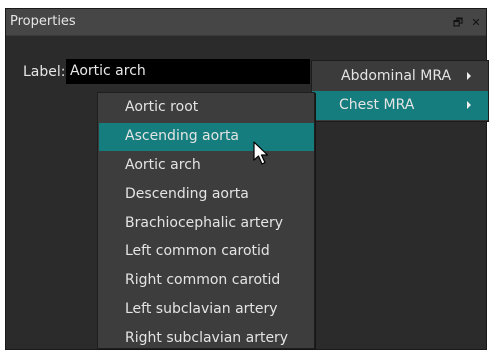 The height and width of the screenshot is (358, 491). Describe the element at coordinates (377, 105) in the screenshot. I see `menu-item-label: Chest MRA` at that location.